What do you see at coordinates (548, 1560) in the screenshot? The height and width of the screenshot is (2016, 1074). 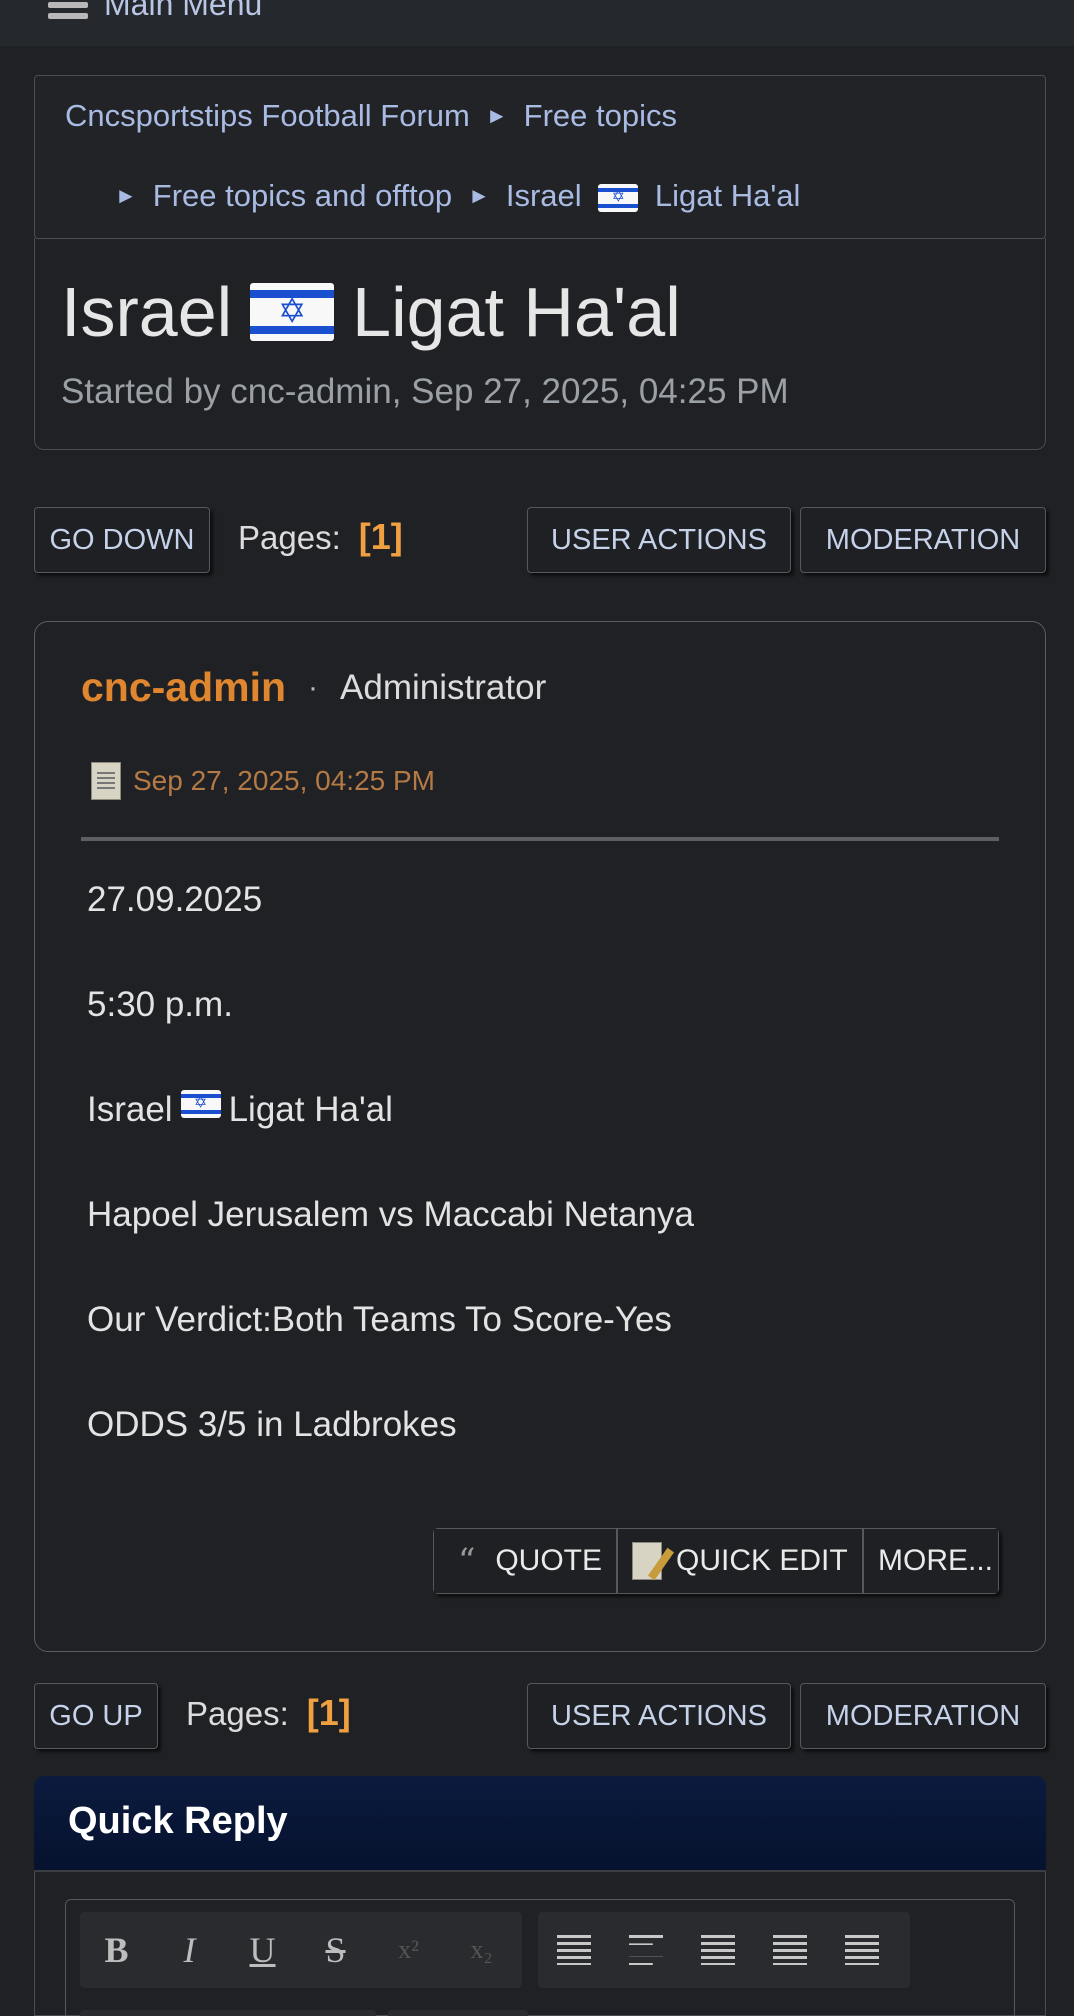 I see `quote-label: QUOTE` at bounding box center [548, 1560].